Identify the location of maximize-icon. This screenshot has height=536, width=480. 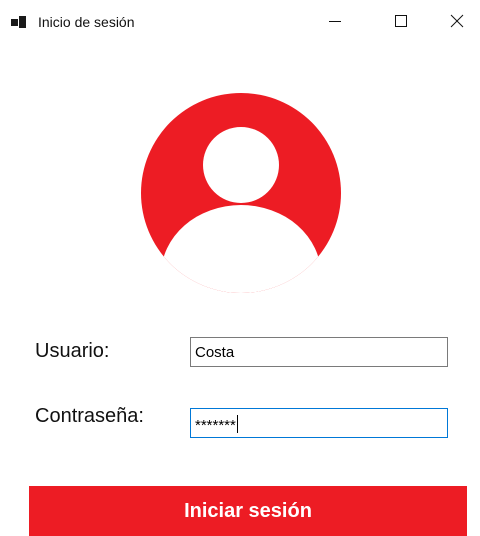
(401, 23).